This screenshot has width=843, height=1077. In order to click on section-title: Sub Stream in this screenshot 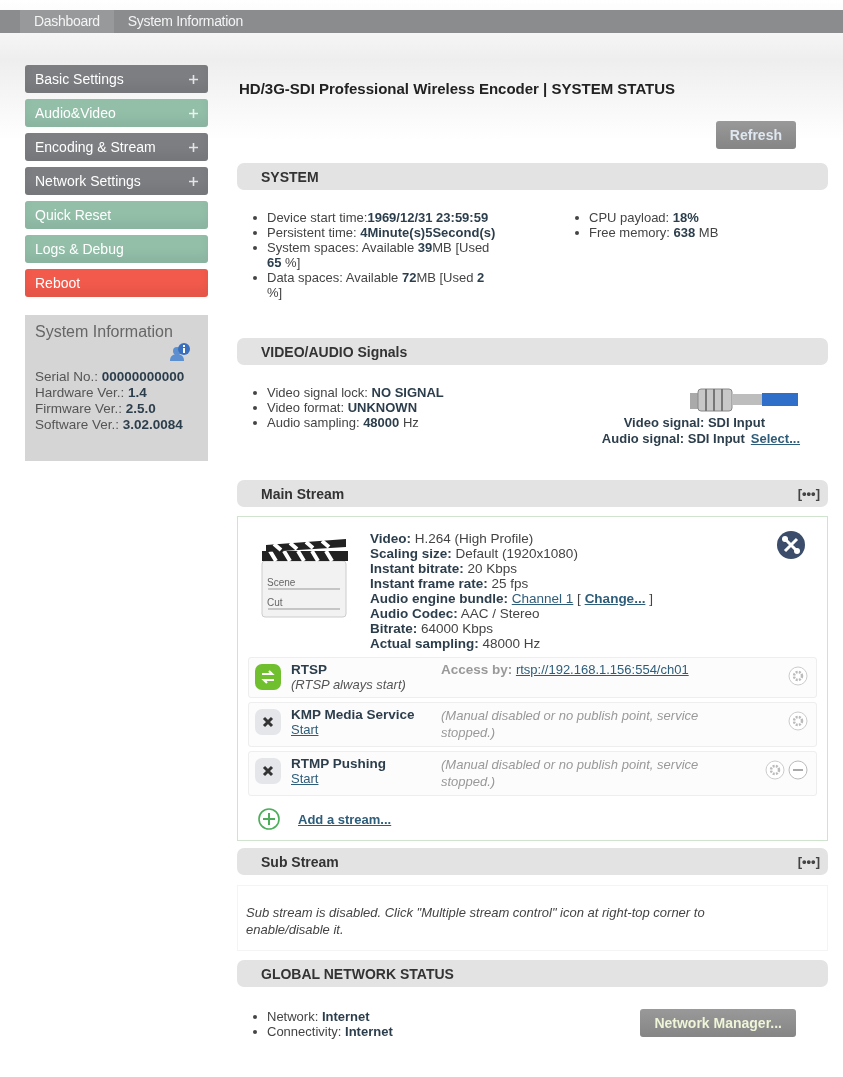, I will do `click(300, 861)`.